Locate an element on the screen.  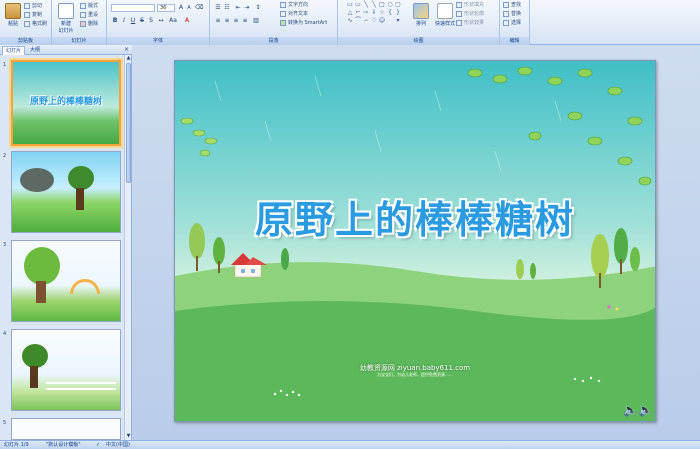
shape-arrow-down-icon: ⇩ is located at coordinates (374, 12).